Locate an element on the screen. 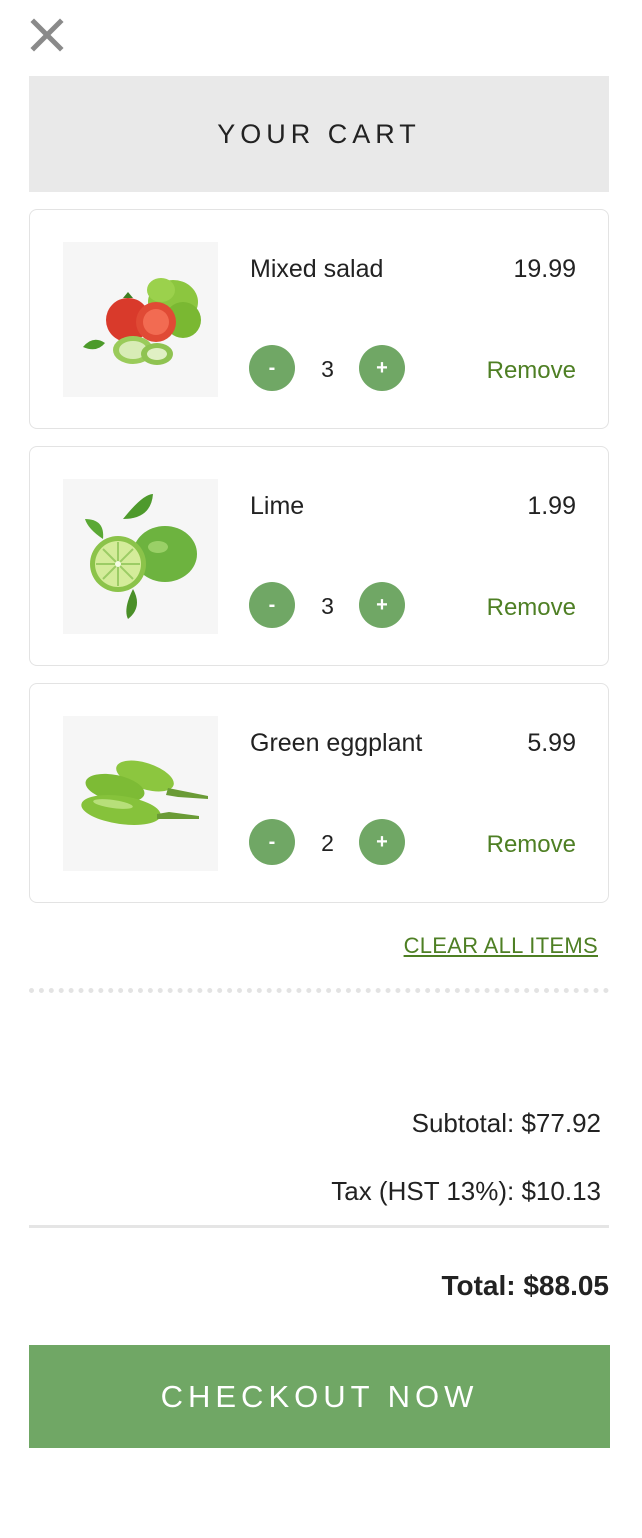 This screenshot has width=642, height=1538. dotted-divider is located at coordinates (319, 990).